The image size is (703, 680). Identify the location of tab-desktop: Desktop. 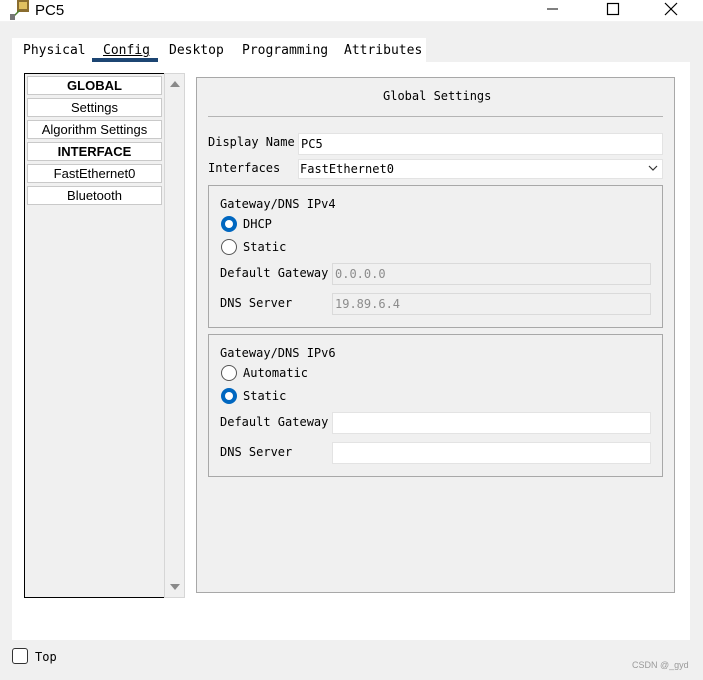
(196, 50).